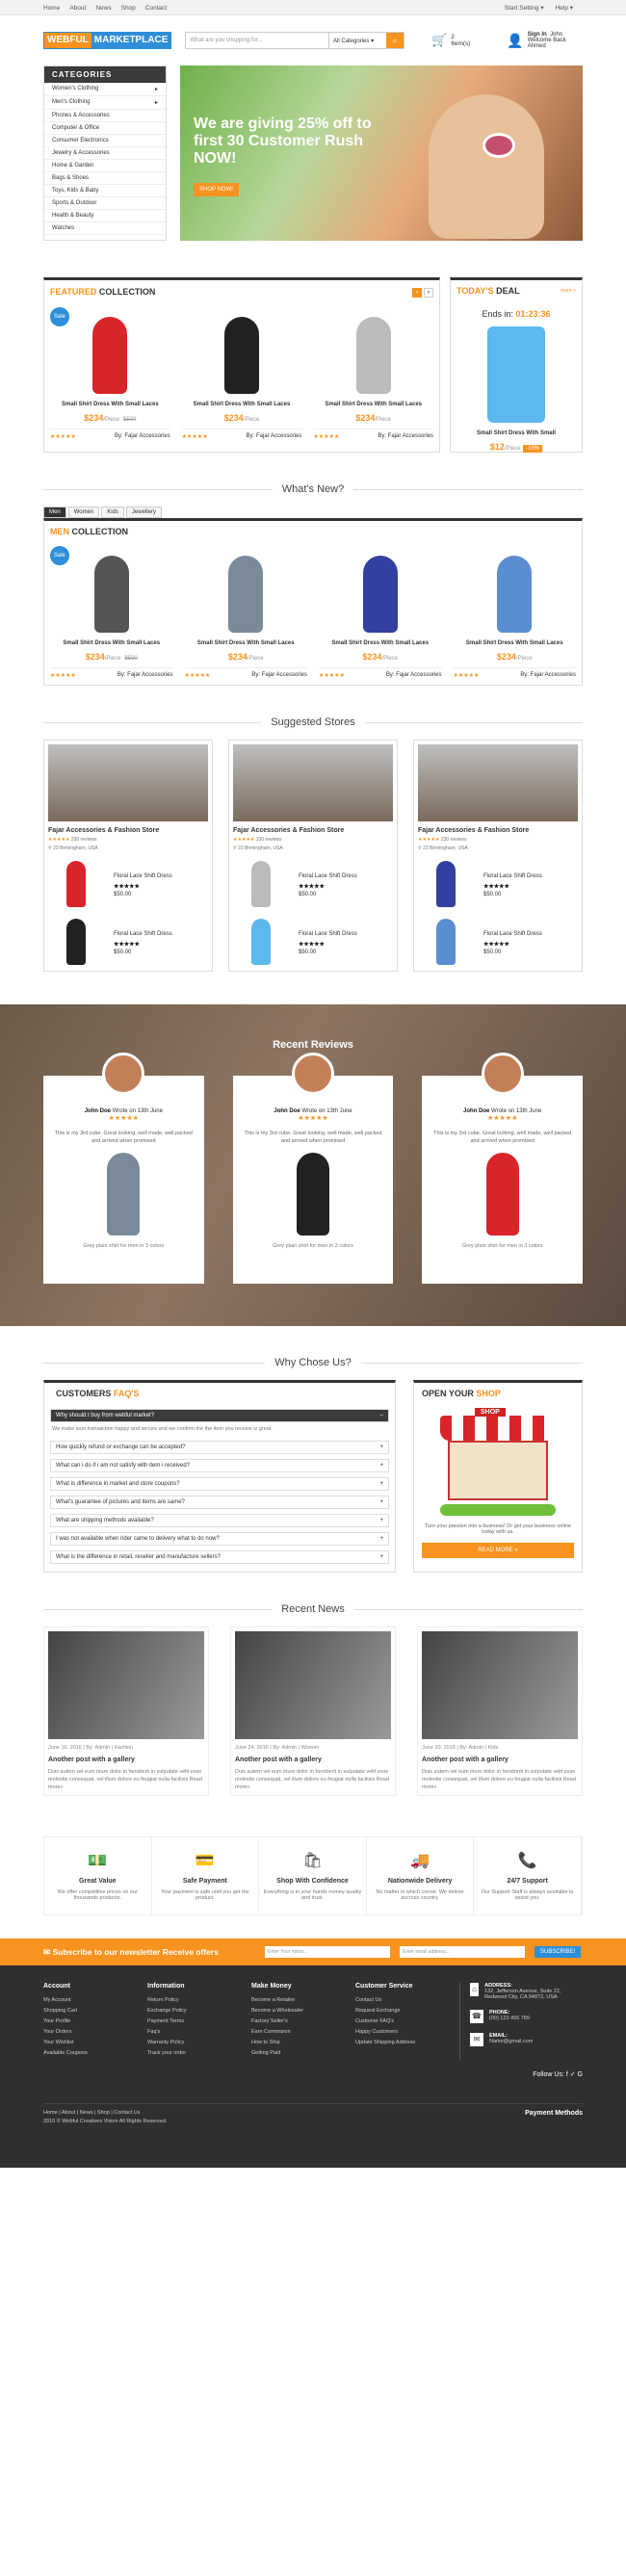 This screenshot has height=2576, width=626. Describe the element at coordinates (293, 2053) in the screenshot. I see `footer-link: Getting Paid` at that location.